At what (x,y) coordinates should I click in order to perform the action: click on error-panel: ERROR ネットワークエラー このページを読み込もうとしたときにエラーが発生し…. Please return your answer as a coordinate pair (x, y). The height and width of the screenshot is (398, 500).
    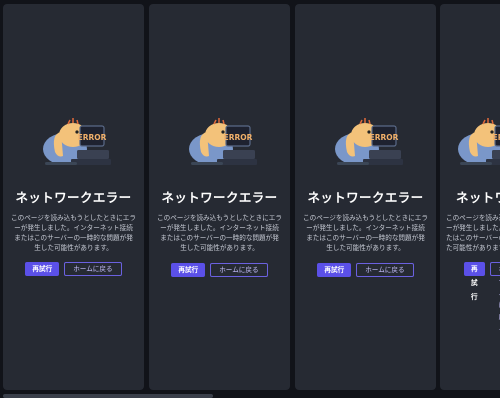
    Looking at the image, I should click on (470, 197).